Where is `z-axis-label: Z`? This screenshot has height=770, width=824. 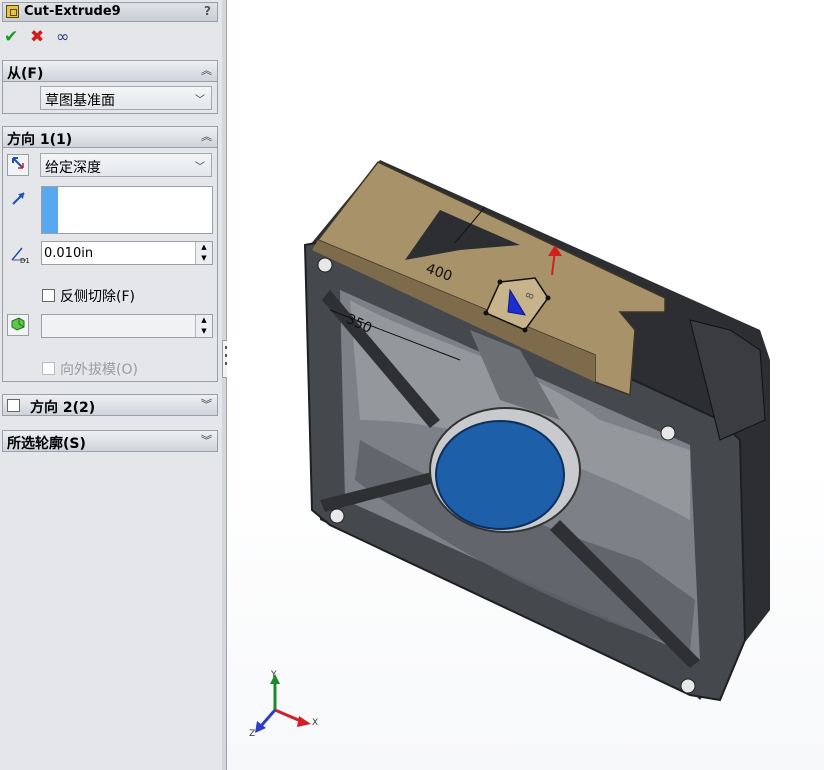
z-axis-label: Z is located at coordinates (252, 734).